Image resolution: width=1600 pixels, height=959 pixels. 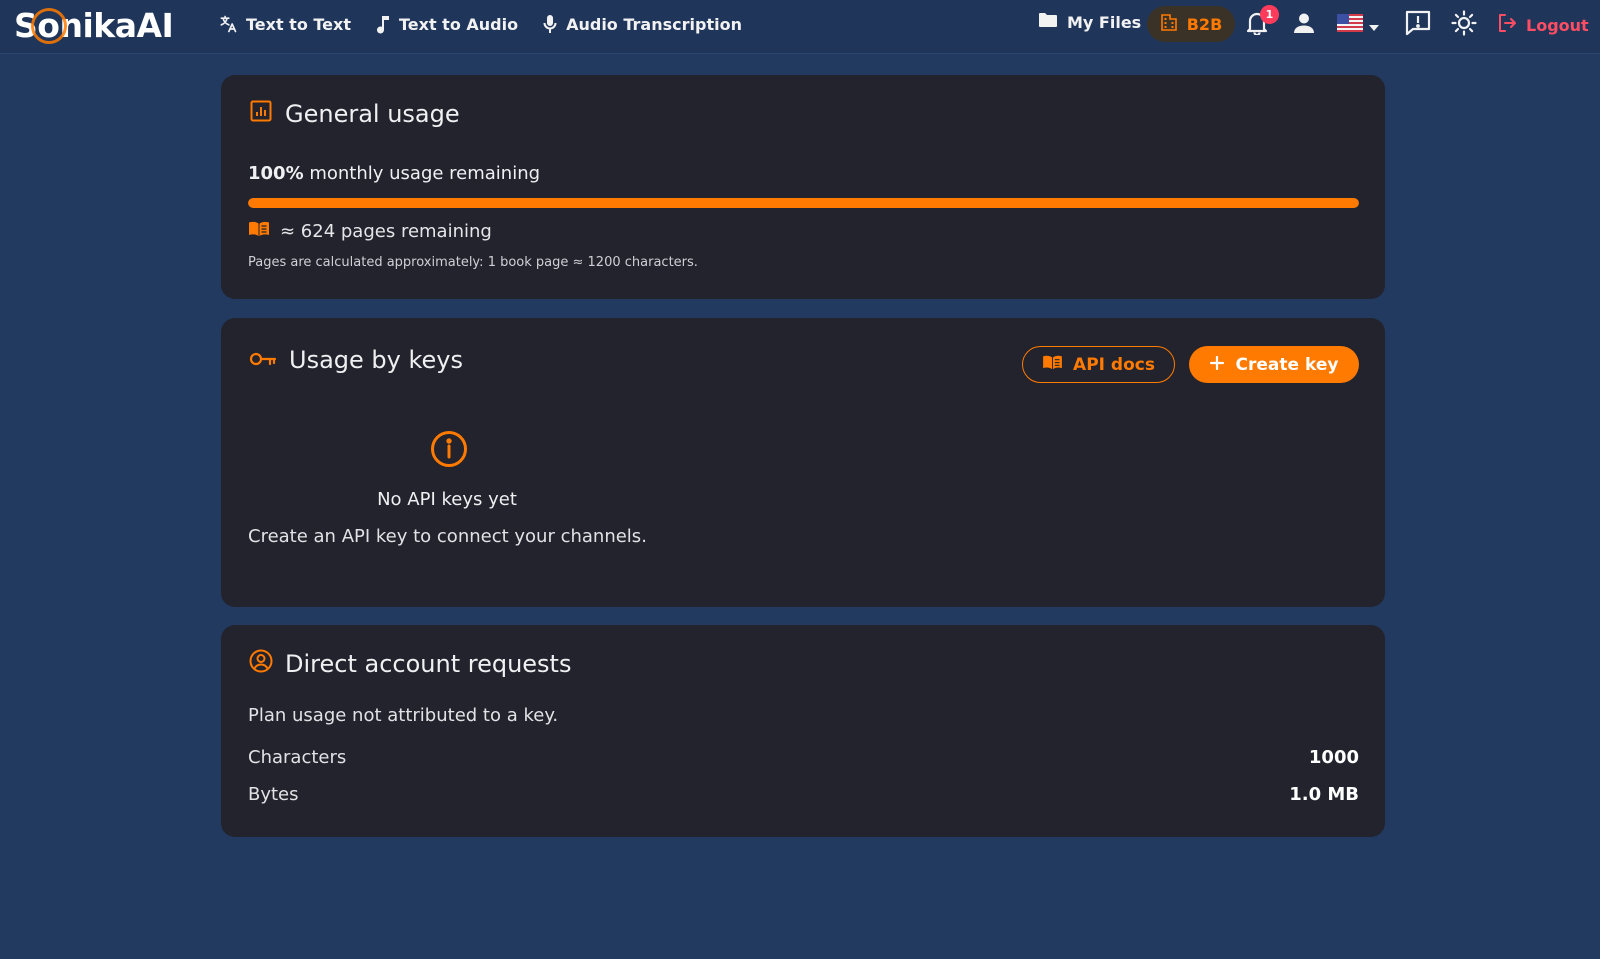 I want to click on general-usage-title: General usage, so click(x=372, y=114).